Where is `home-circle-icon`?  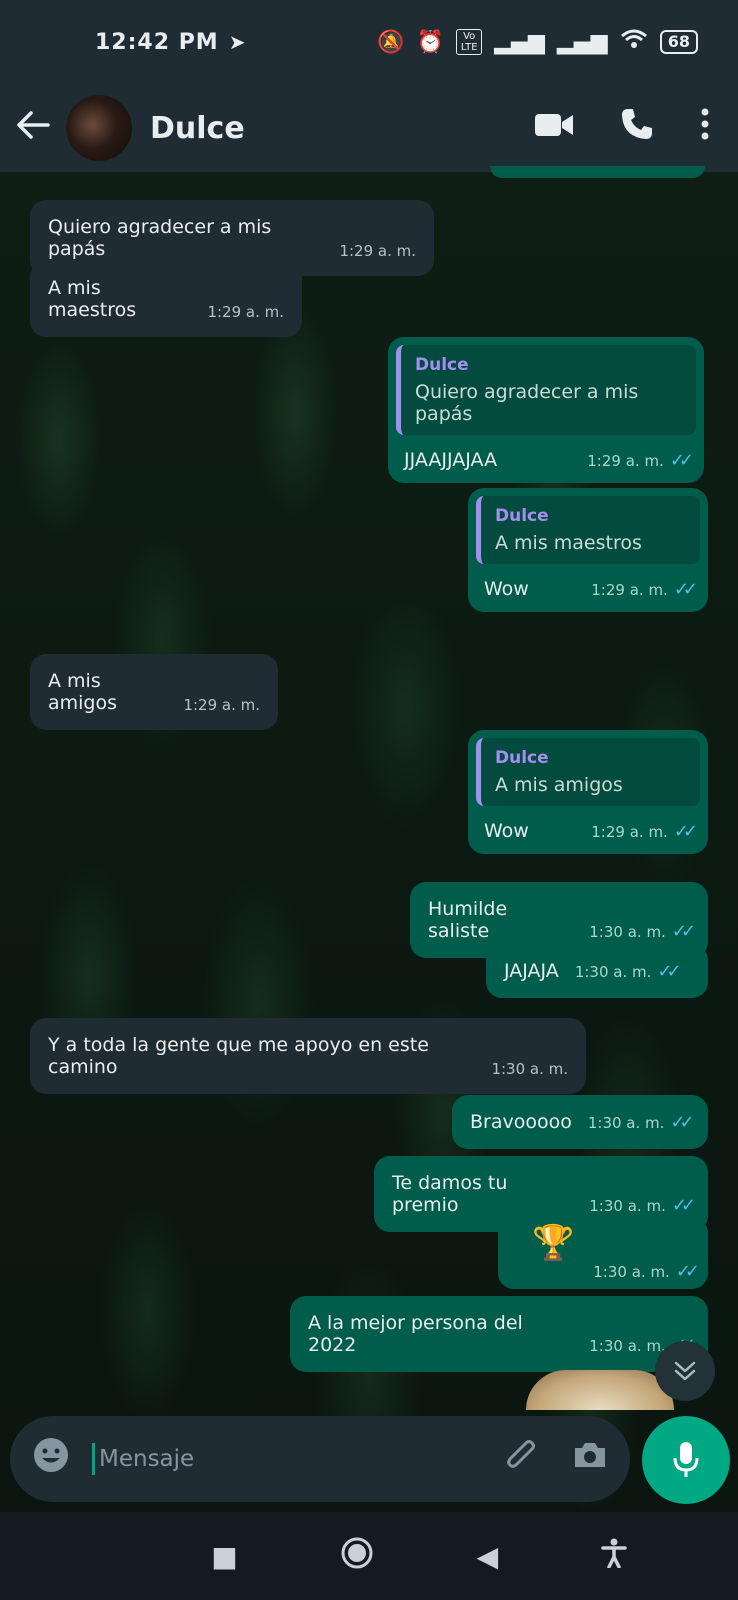
home-circle-icon is located at coordinates (357, 1556).